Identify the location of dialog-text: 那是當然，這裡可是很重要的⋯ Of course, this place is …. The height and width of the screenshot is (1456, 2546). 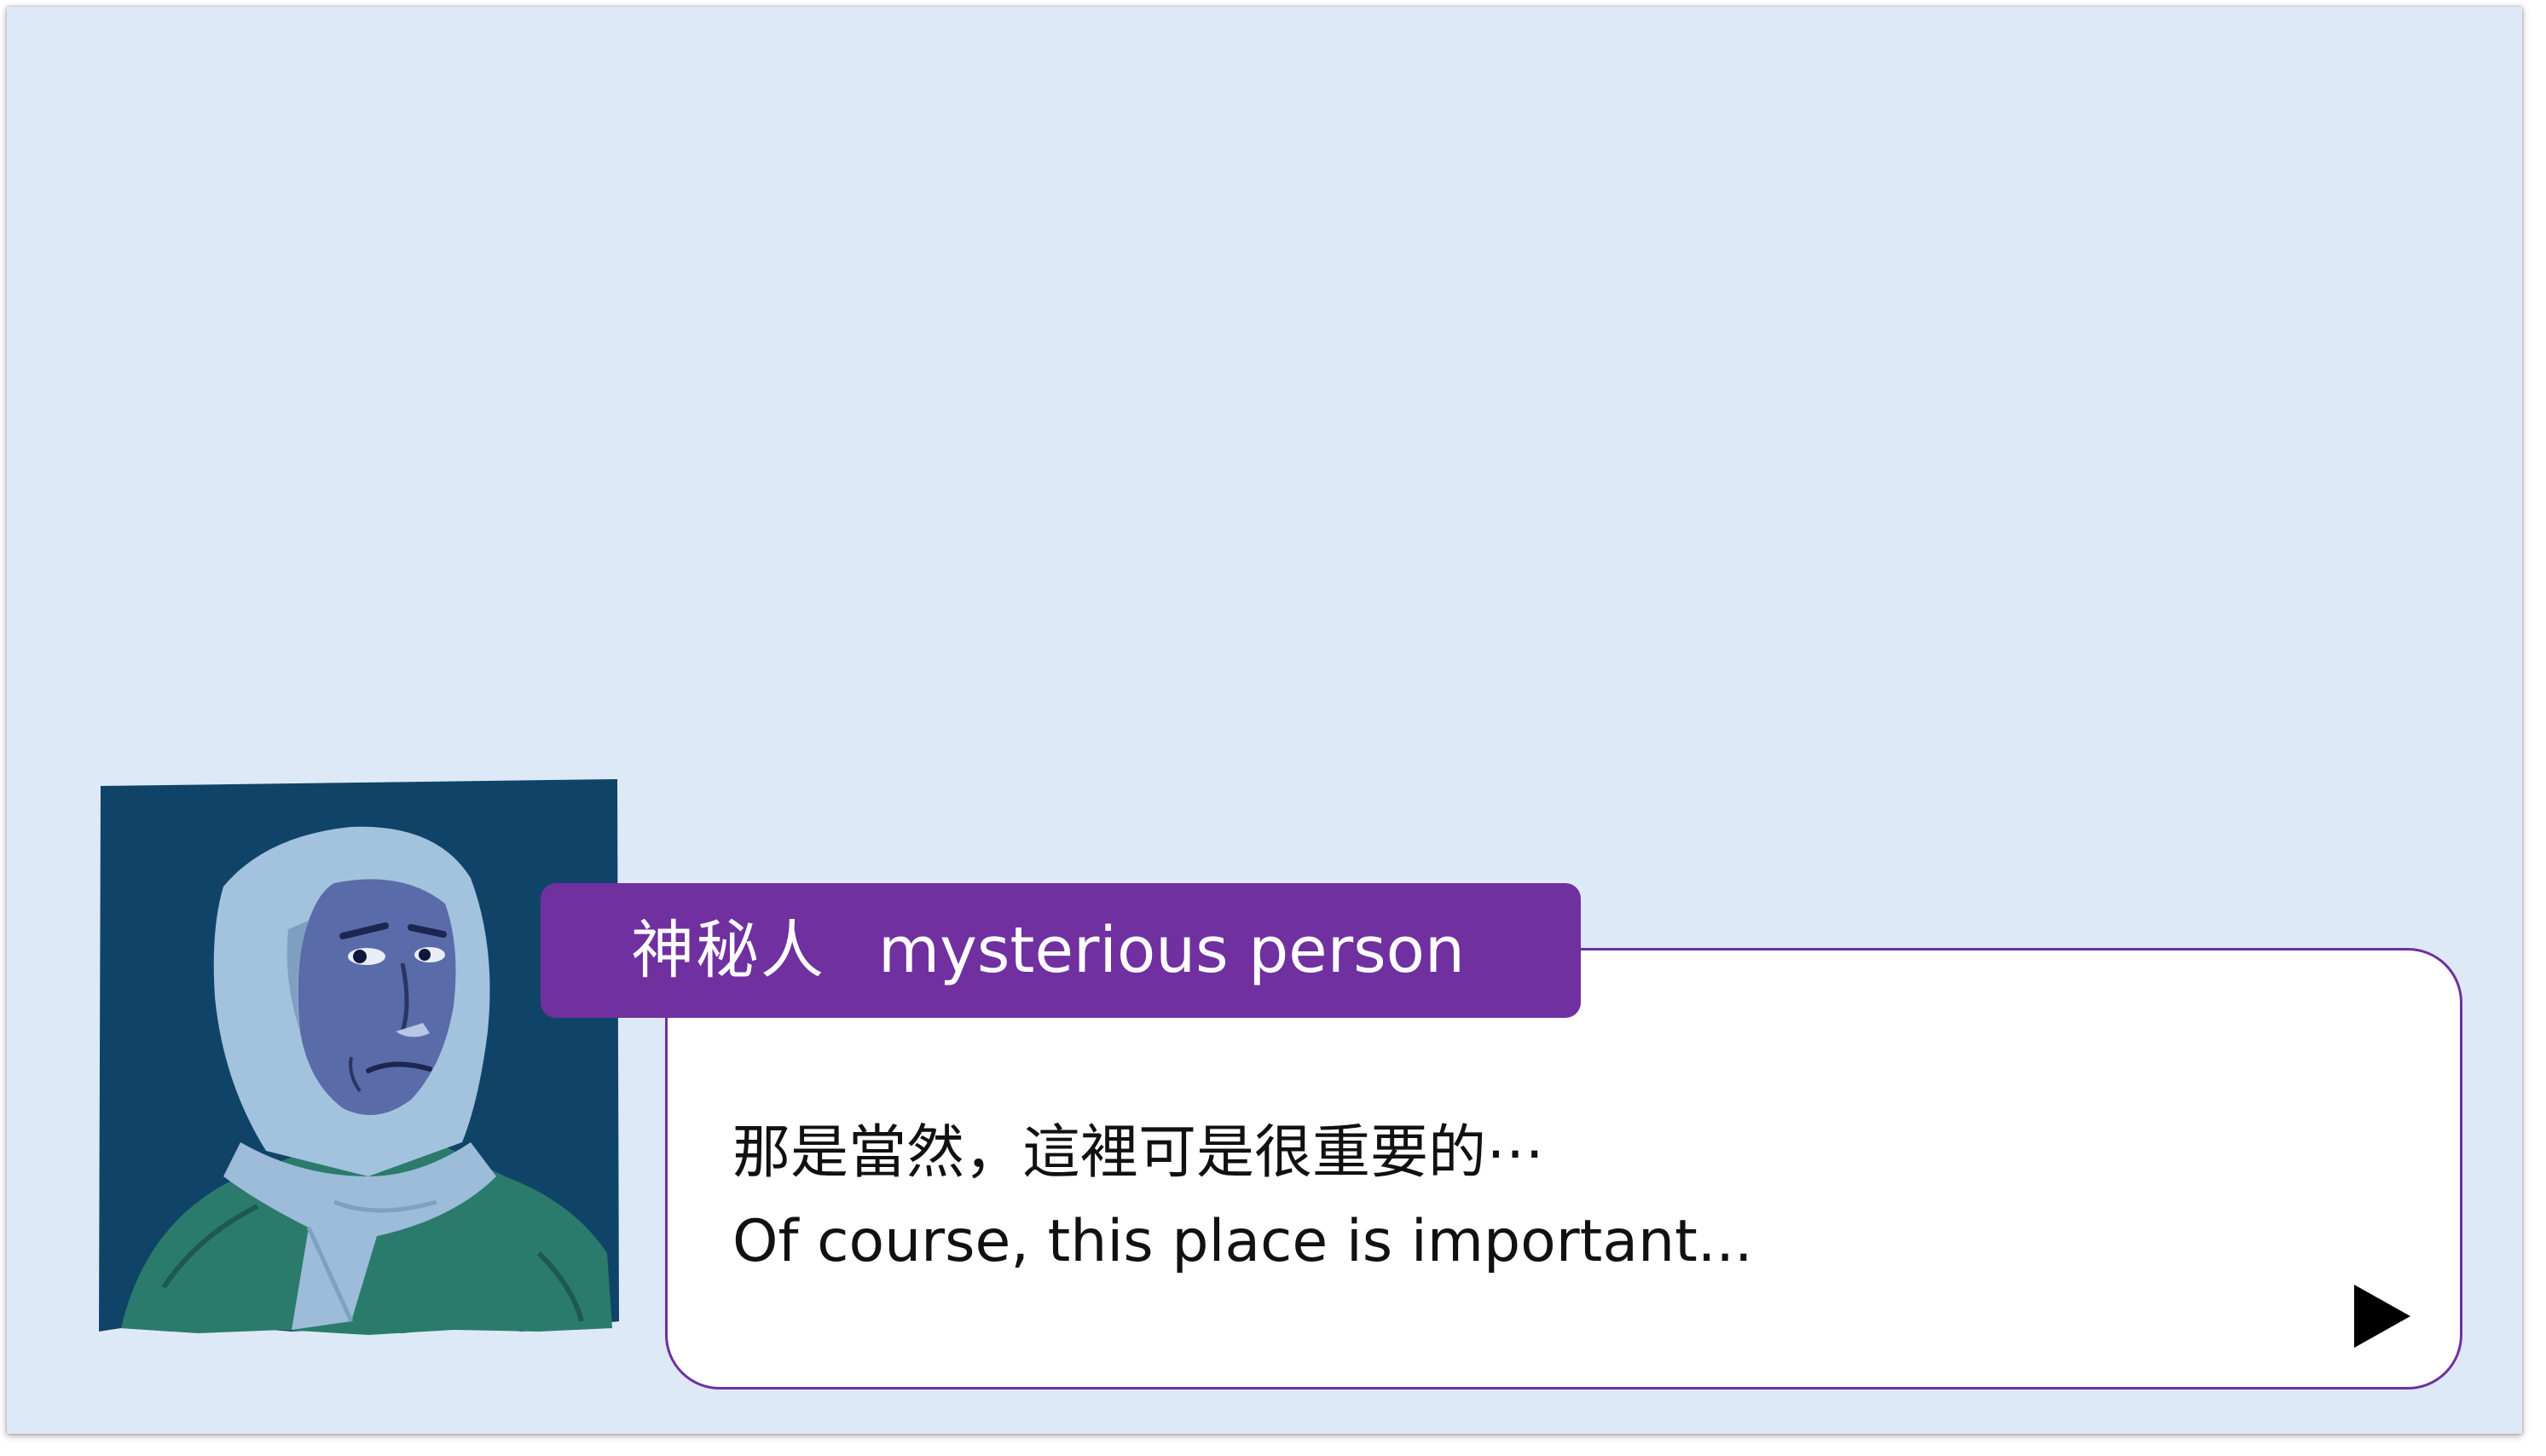
(1242, 1197).